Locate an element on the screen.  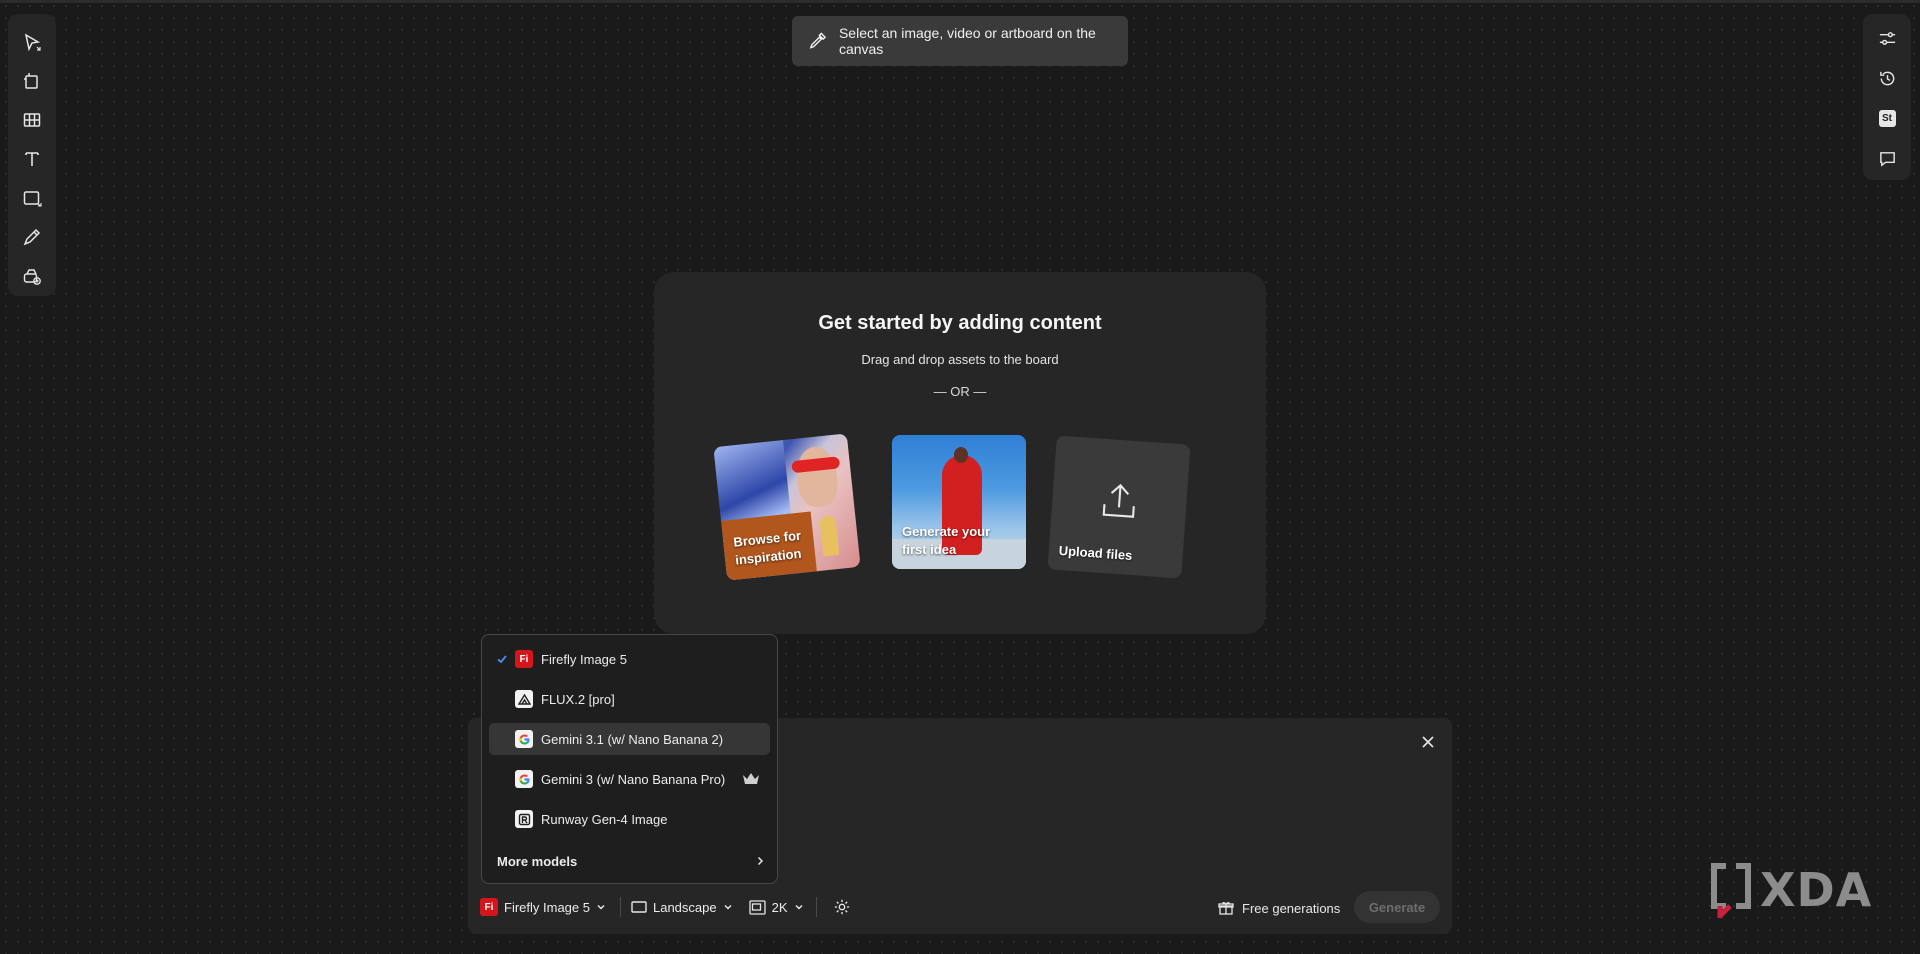
model-option-label: Gemini 3 (w/ Nano Banana Pro) is located at coordinates (633, 779).